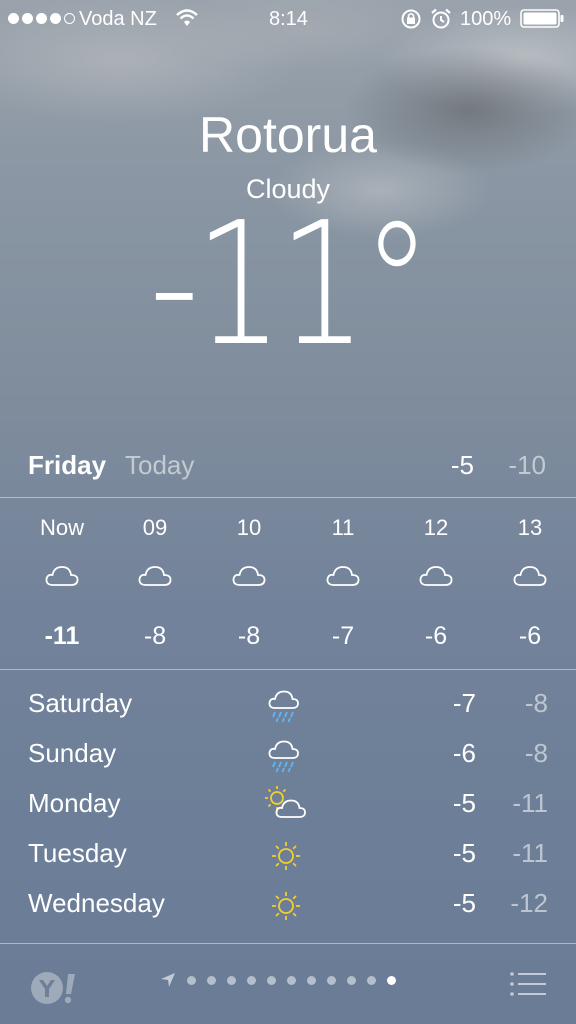  I want to click on daily-day-name: Monday, so click(74, 803).